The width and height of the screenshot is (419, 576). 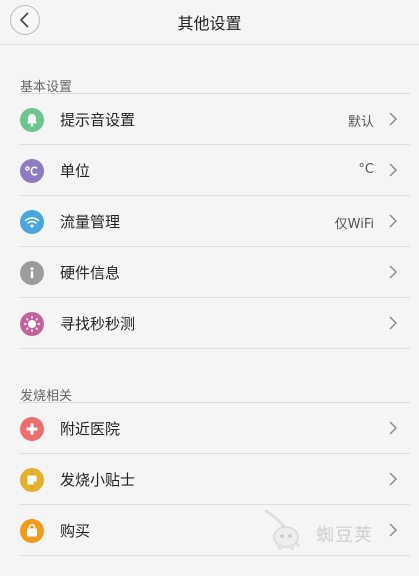 What do you see at coordinates (209, 221) in the screenshot?
I see `settings-row-traffic: 流量管理 仅WiFi` at bounding box center [209, 221].